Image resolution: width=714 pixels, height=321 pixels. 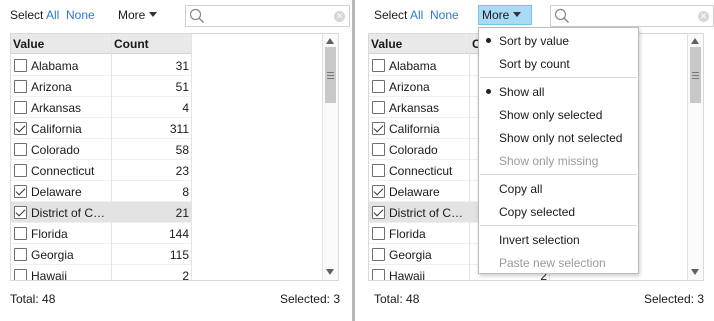 What do you see at coordinates (101, 170) in the screenshot?
I see `table-row: Connecticut 23` at bounding box center [101, 170].